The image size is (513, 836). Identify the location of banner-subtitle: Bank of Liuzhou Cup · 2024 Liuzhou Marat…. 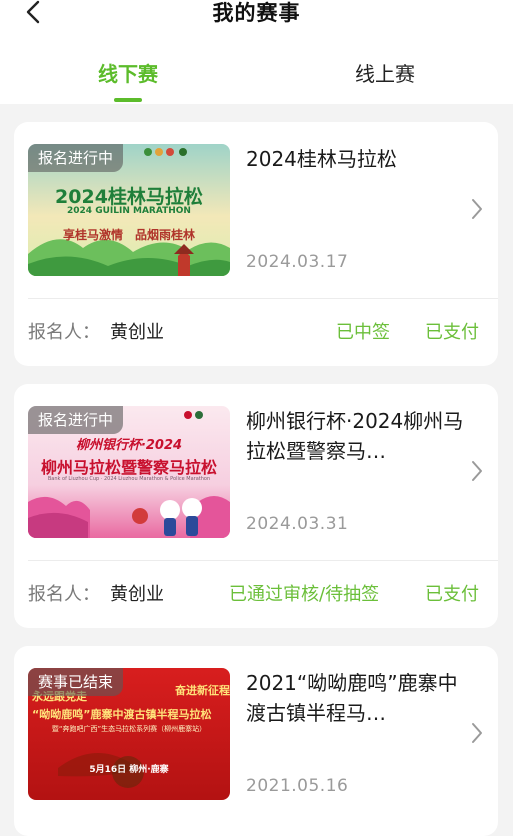
(129, 479).